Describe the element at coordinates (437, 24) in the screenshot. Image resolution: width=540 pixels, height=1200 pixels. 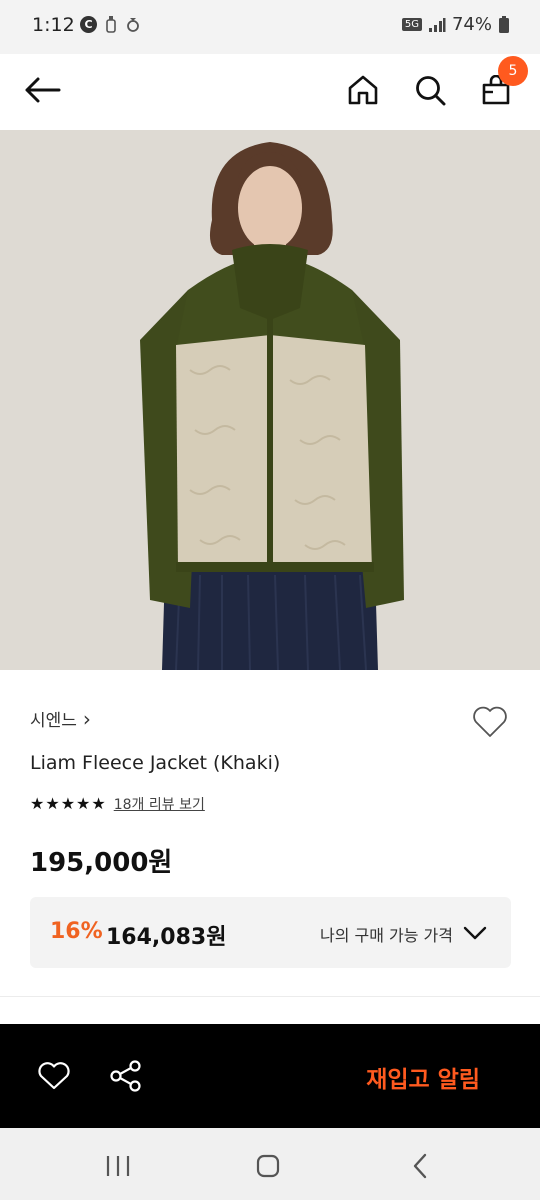
I see `signal-icon` at that location.